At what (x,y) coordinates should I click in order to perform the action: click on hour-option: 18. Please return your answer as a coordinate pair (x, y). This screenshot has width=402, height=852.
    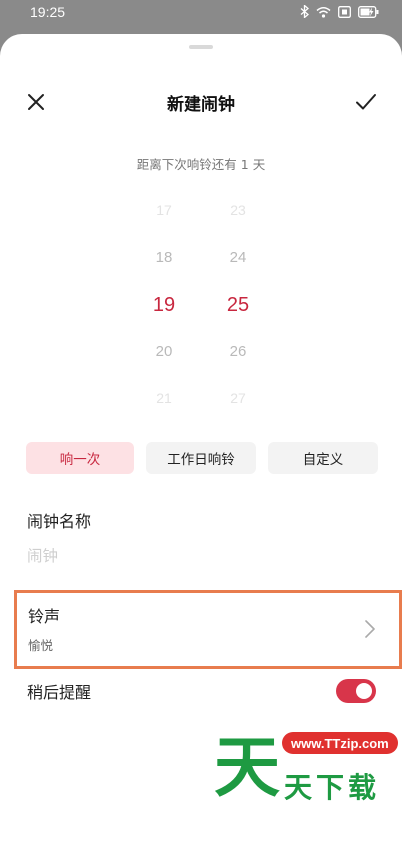
    Looking at the image, I should click on (164, 257).